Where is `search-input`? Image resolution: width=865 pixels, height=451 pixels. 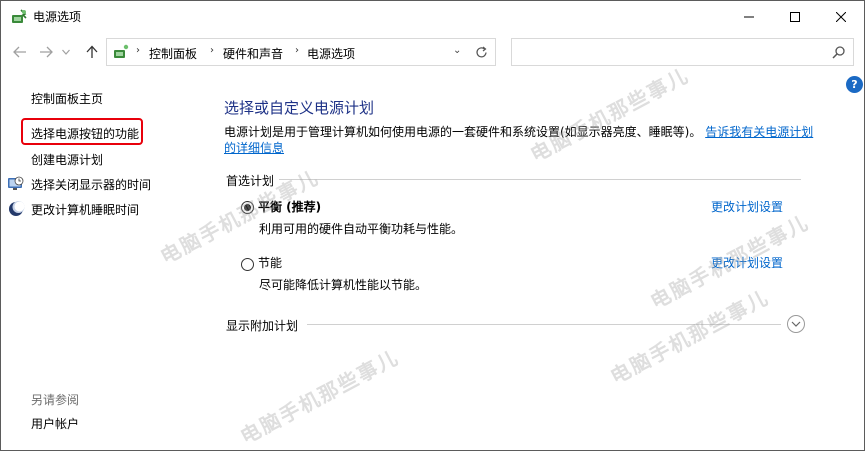 search-input is located at coordinates (682, 52).